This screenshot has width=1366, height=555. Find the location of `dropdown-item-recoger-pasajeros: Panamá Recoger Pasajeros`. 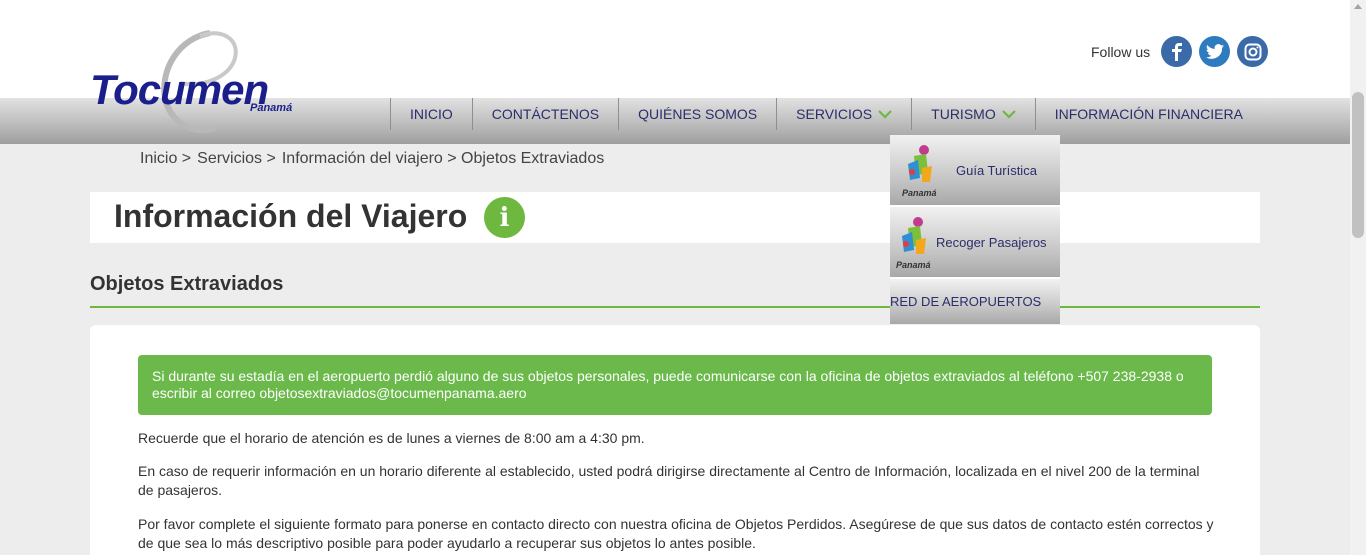

dropdown-item-recoger-pasajeros: Panamá Recoger Pasajeros is located at coordinates (975, 243).